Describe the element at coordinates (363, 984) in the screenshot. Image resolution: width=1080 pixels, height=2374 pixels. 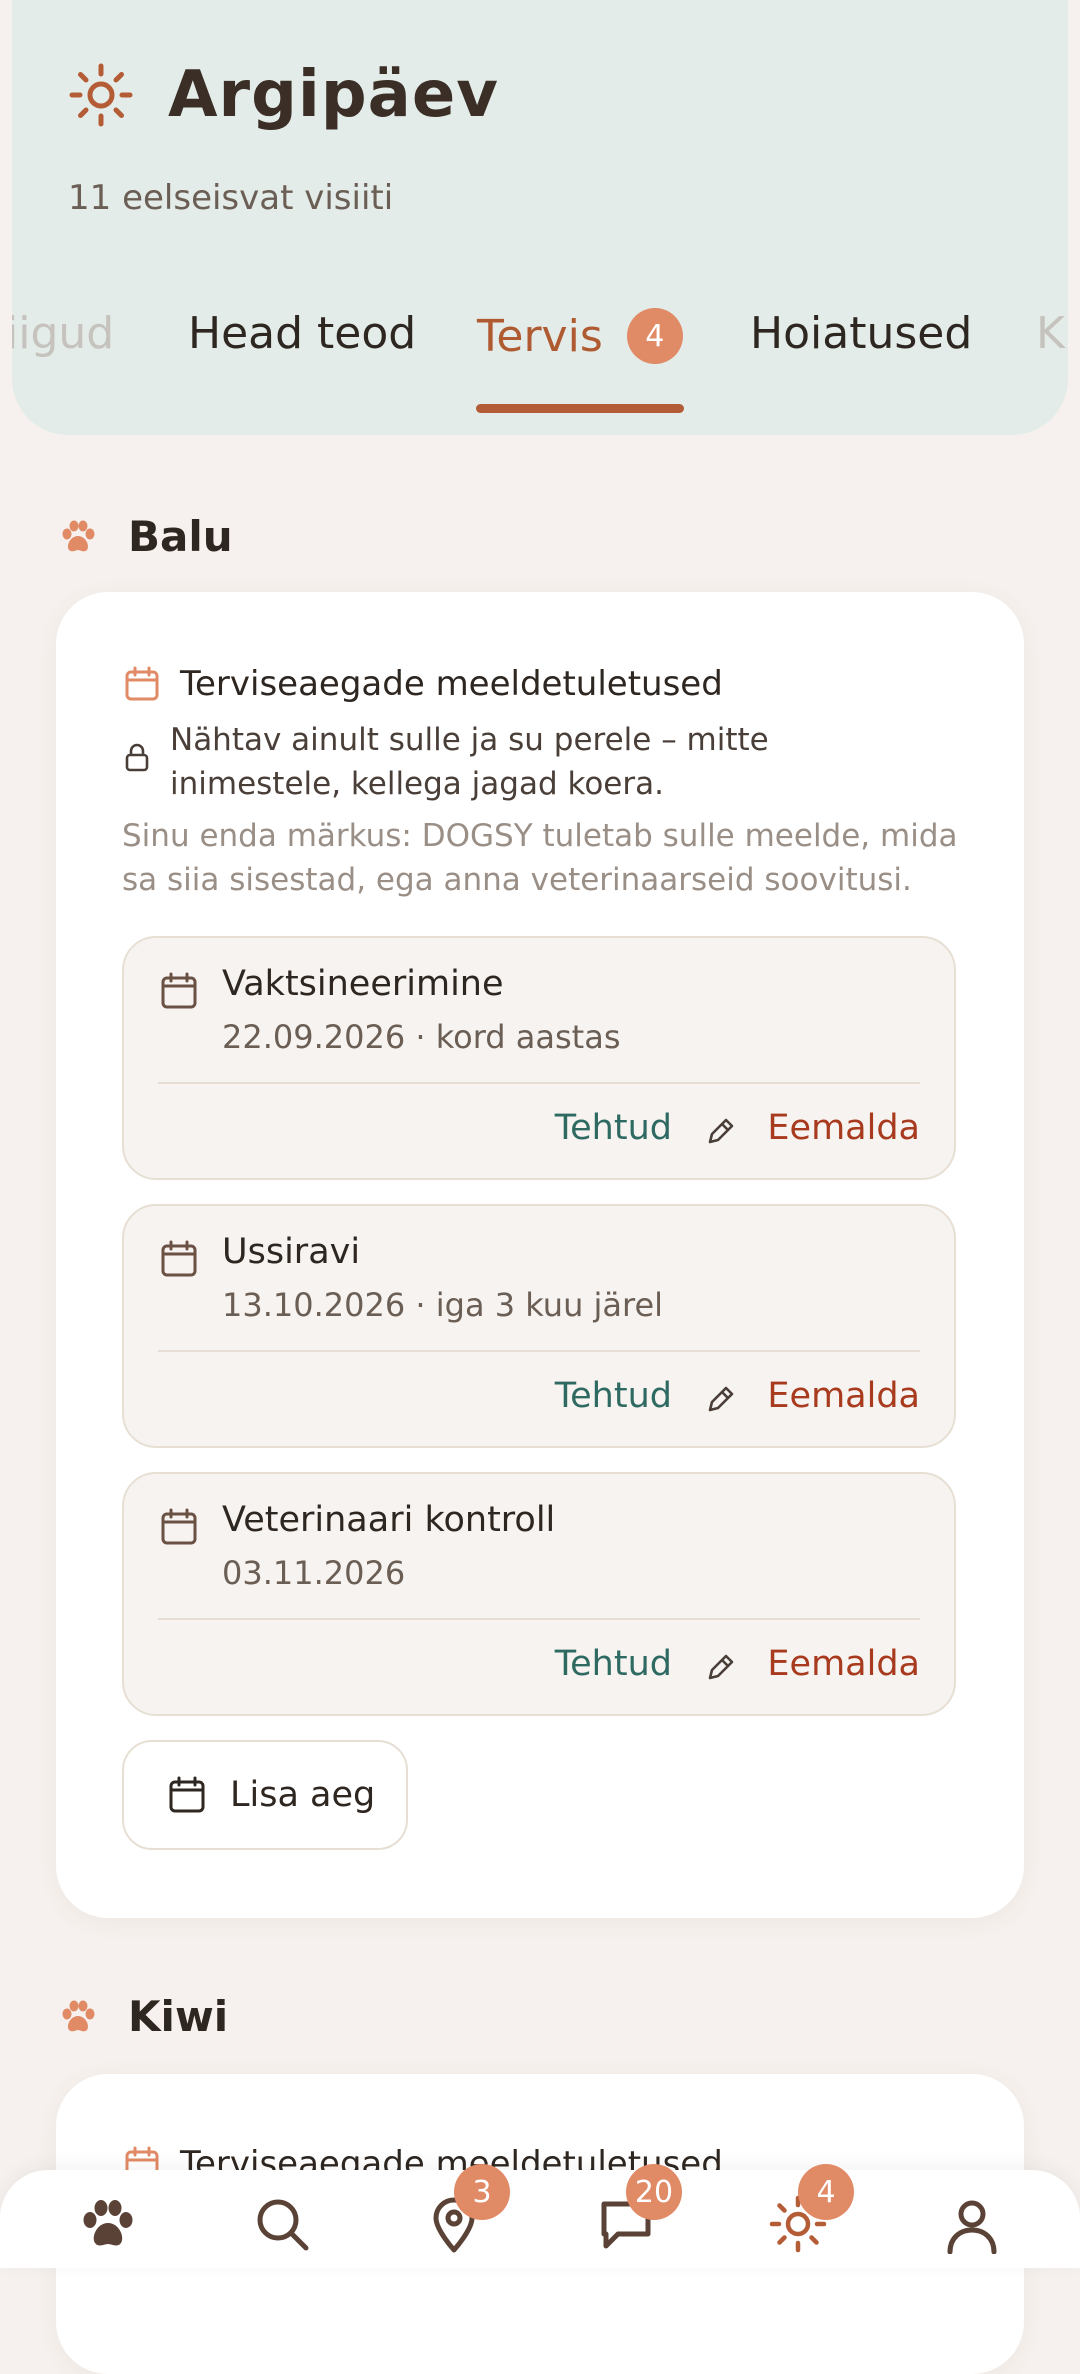
I see `reminder-name: Vaktsineerimine` at that location.